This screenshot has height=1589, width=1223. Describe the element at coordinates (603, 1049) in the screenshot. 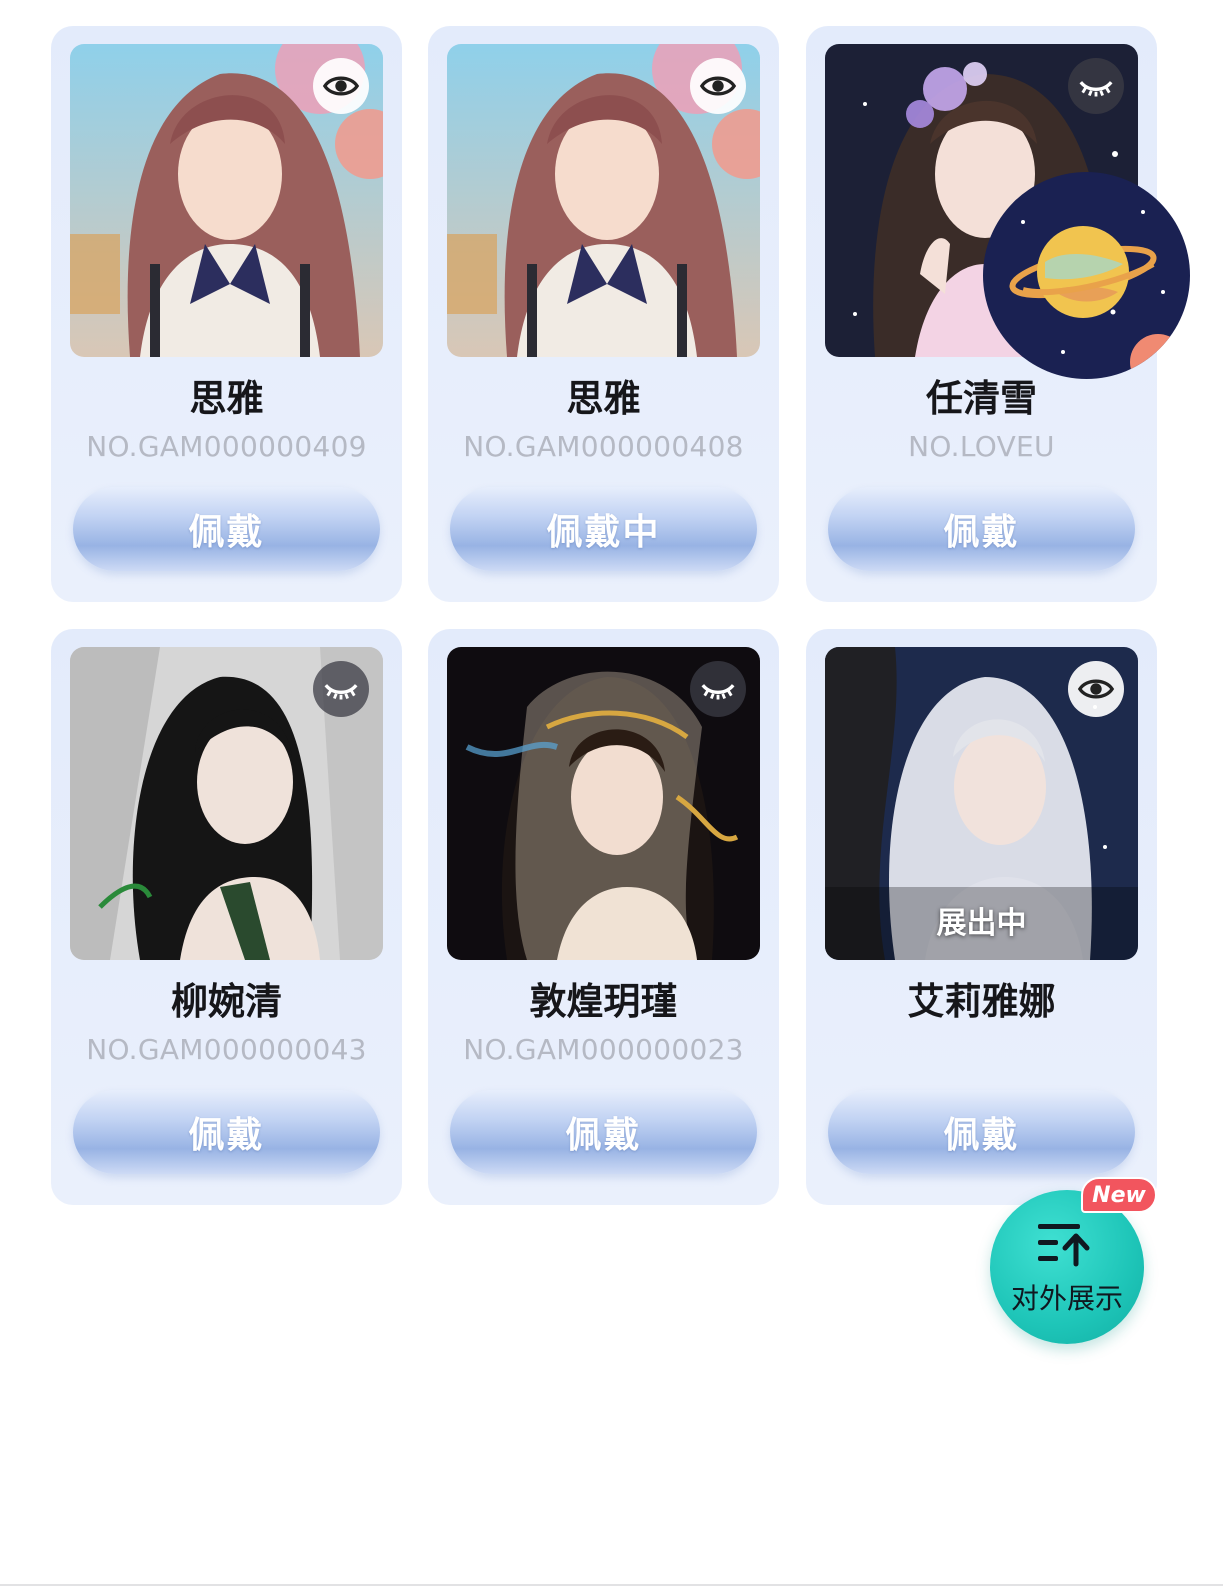

I see `frame-code: NO.GAM000000023` at that location.